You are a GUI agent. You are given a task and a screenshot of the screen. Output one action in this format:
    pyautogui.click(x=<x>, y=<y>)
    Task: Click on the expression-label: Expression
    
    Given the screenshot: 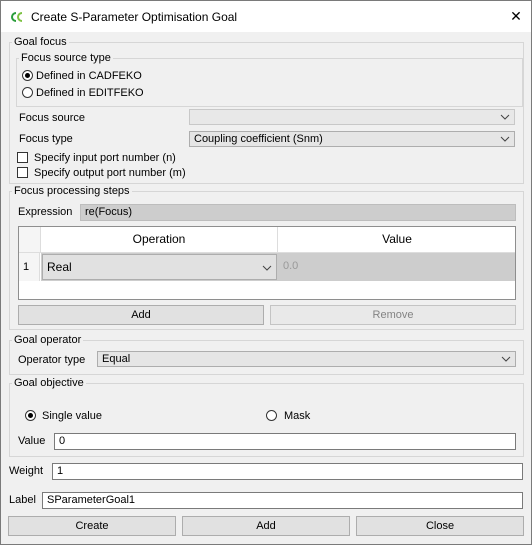 What is the action you would take?
    pyautogui.click(x=45, y=212)
    